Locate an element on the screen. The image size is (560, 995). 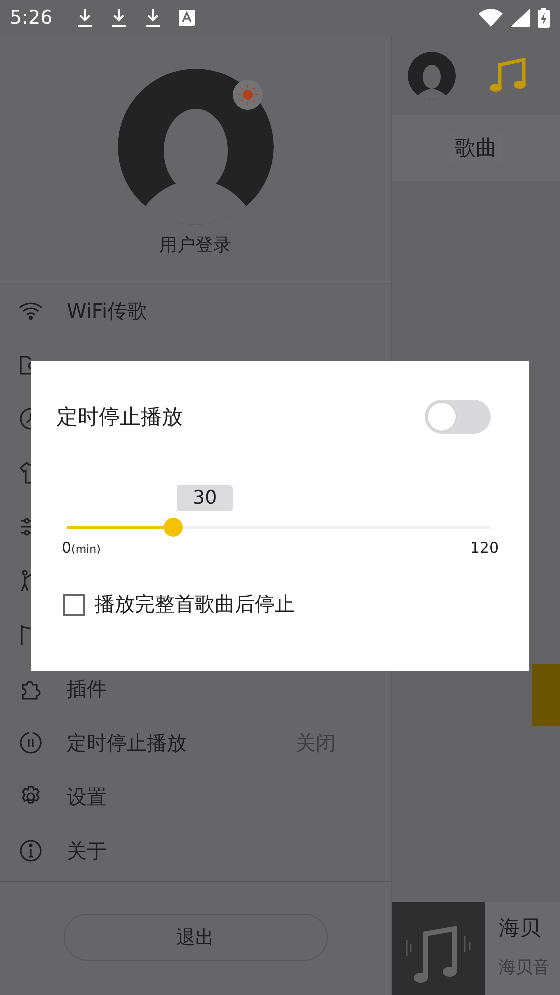
checkbox is located at coordinates (74, 605).